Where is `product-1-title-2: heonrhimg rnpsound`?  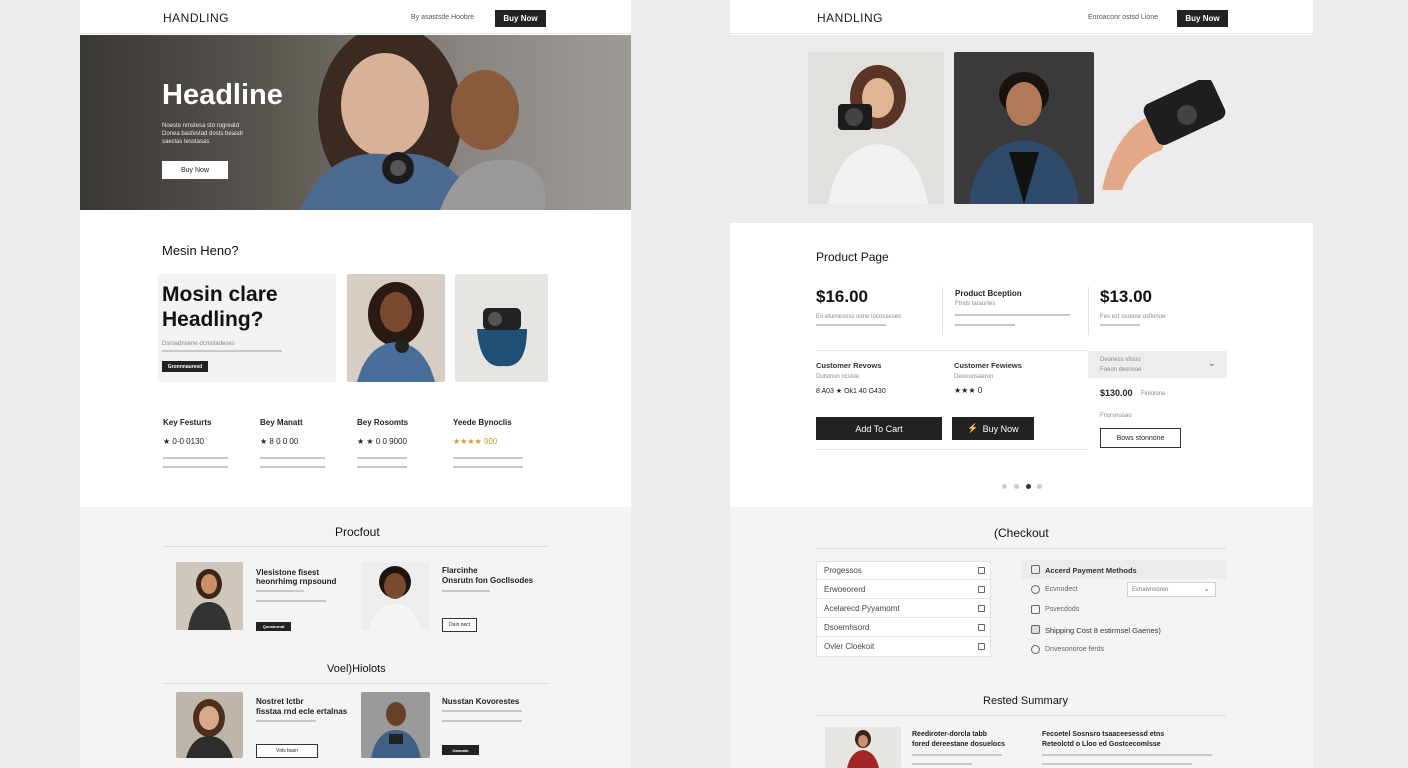 product-1-title-2: heonrhimg rnpsound is located at coordinates (296, 581).